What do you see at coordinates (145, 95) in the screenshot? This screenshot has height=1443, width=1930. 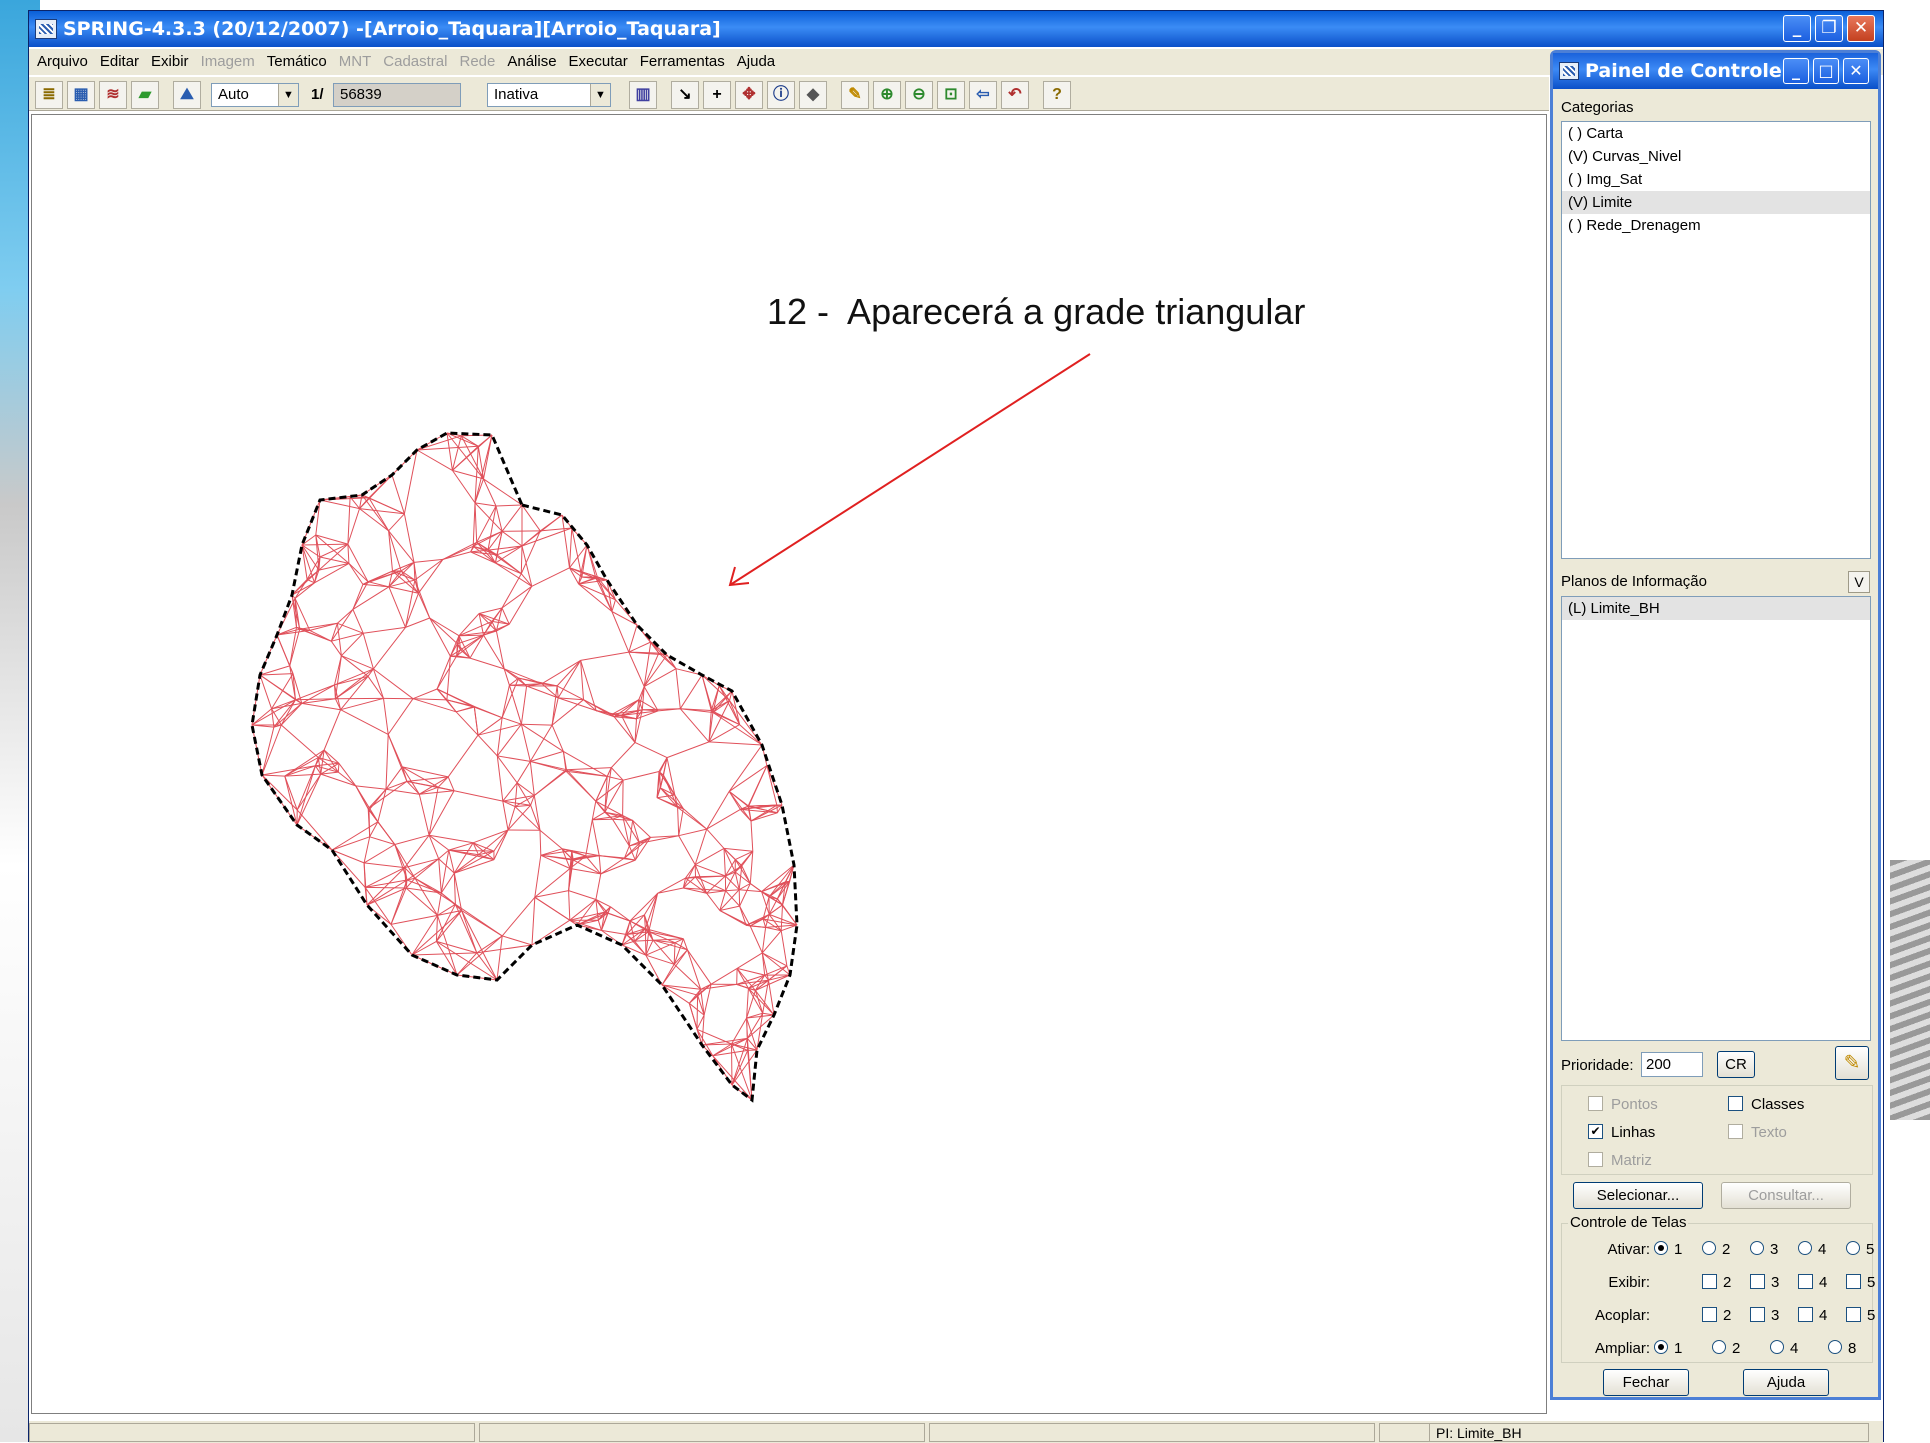 I see `plane-icon: ▰` at bounding box center [145, 95].